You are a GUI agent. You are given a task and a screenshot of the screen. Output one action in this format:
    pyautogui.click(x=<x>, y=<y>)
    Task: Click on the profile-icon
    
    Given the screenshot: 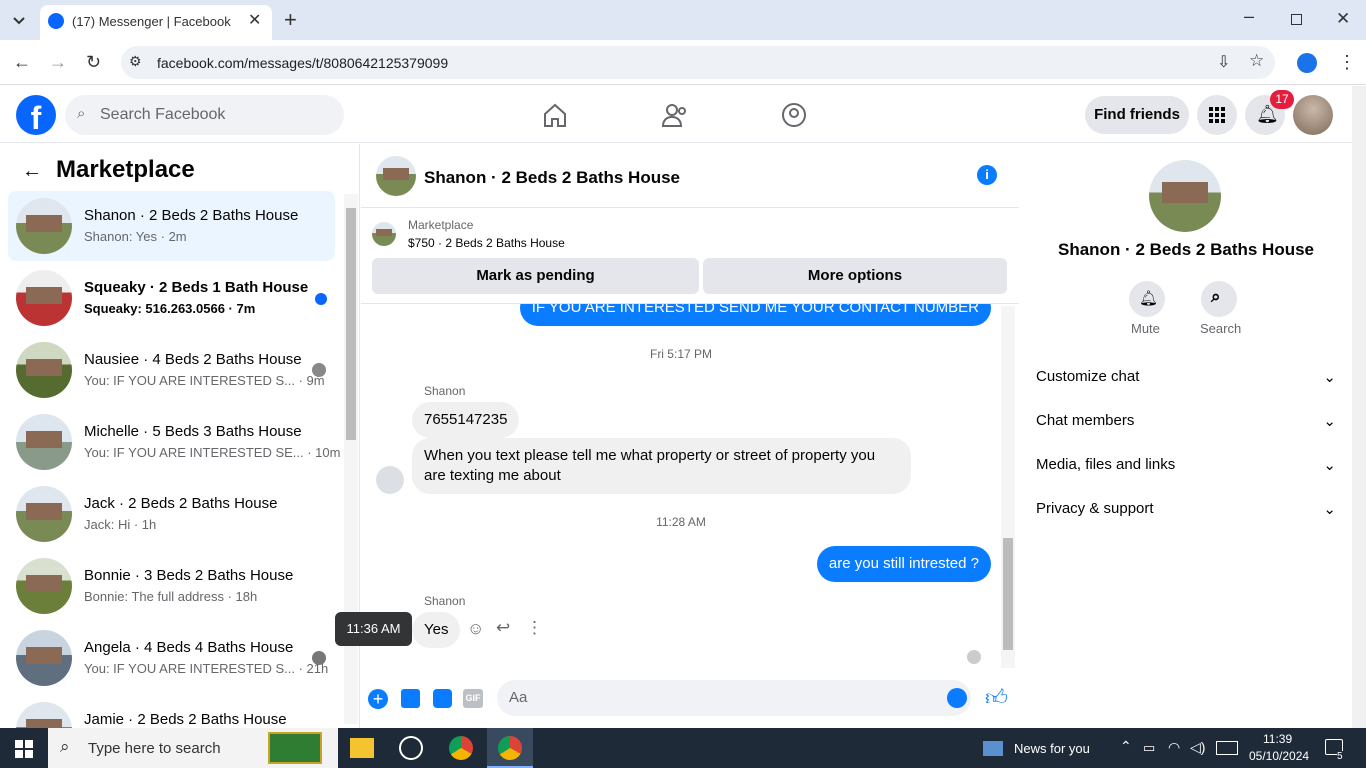 What is the action you would take?
    pyautogui.click(x=1307, y=63)
    